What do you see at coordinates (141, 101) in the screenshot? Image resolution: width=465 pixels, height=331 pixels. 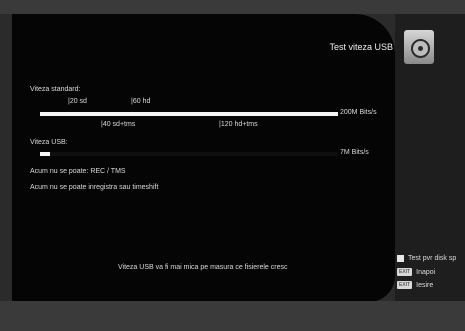 I see `mark-60-hd: |60 hd` at bounding box center [141, 101].